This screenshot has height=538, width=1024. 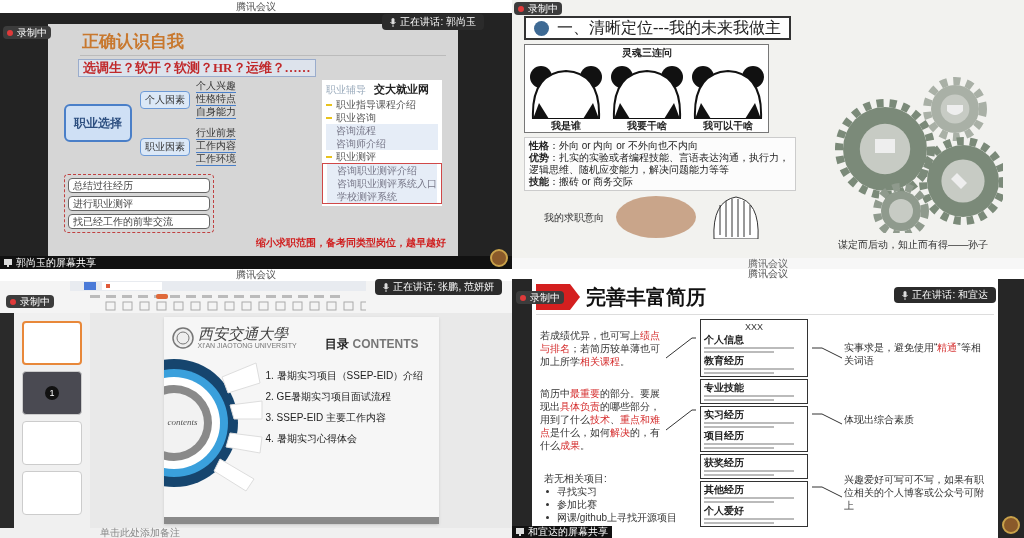 I want to click on annotation-text: 实事求是，避免使用“精通”等相关词语, so click(x=913, y=353).